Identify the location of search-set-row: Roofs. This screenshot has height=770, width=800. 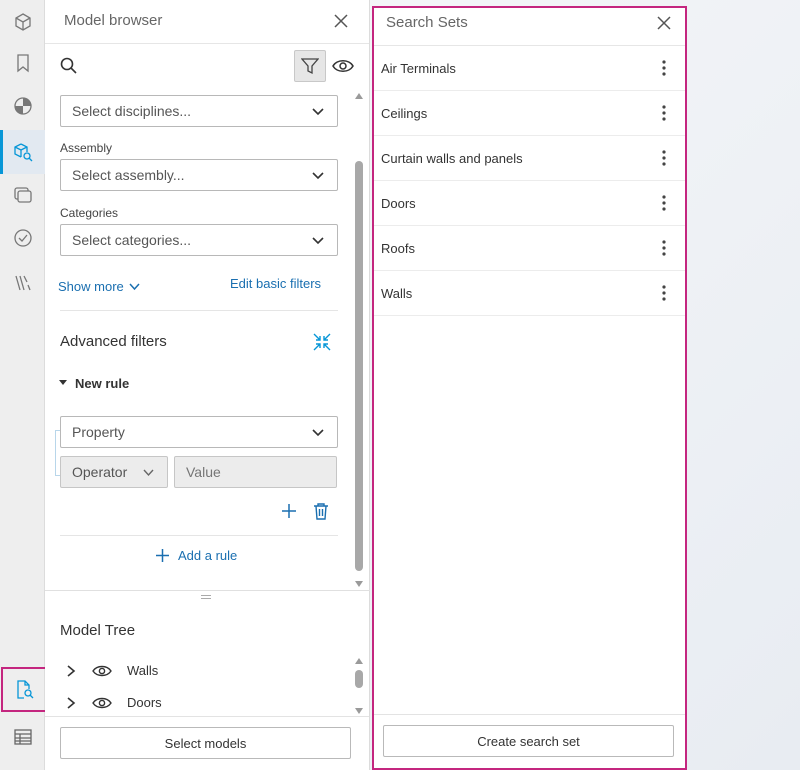
(529, 248).